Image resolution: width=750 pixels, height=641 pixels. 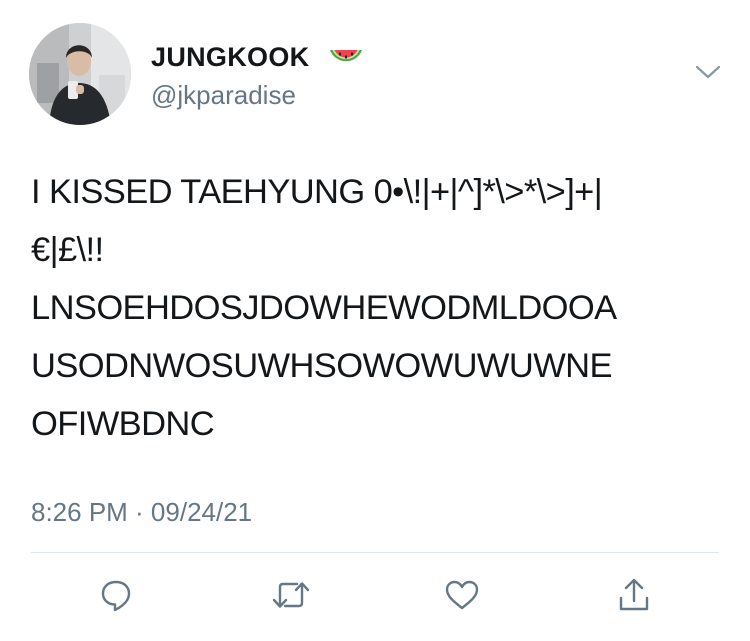 I want to click on heart-icon, so click(x=462, y=595).